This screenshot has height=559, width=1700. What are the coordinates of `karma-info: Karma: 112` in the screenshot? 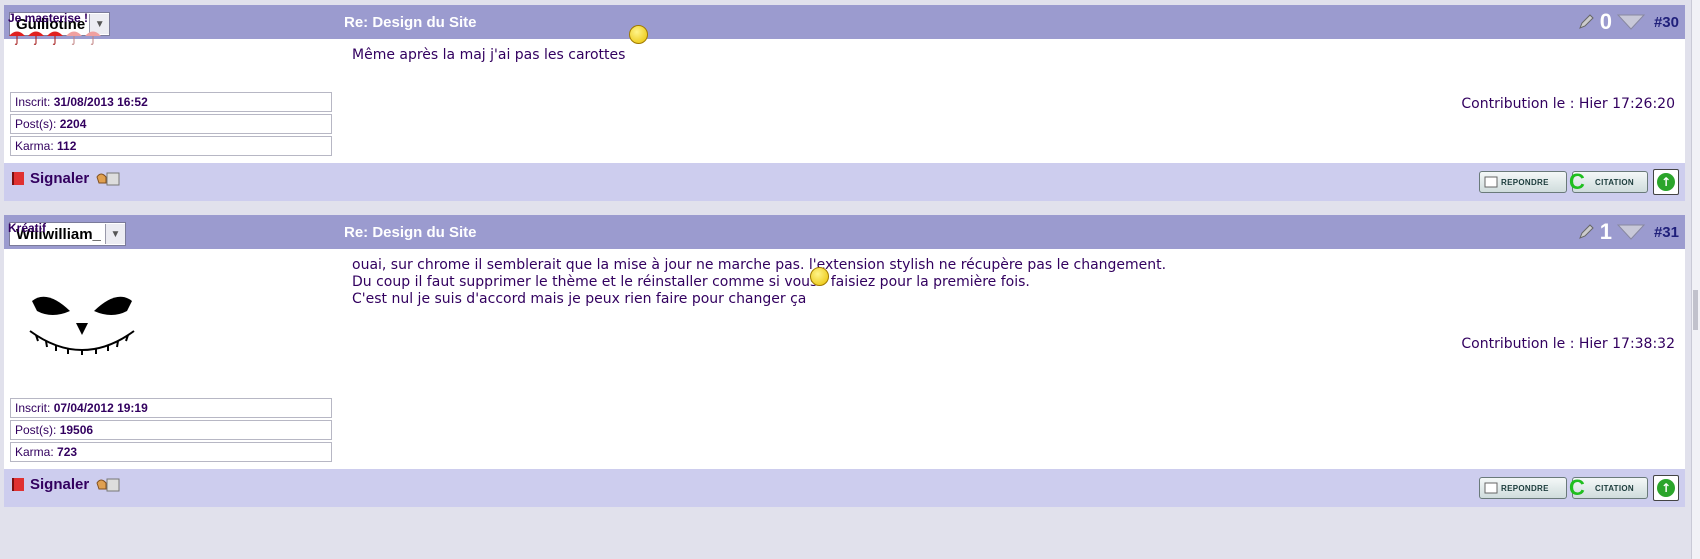 It's located at (171, 146).